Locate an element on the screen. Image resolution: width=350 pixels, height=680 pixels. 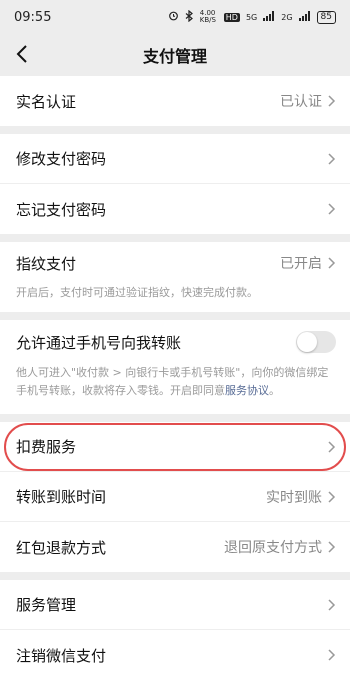
group-fingerprint: 指纹支付 已开启 开启后，支付时可通过验证指纹，快速完成付款。 is located at coordinates (175, 277).